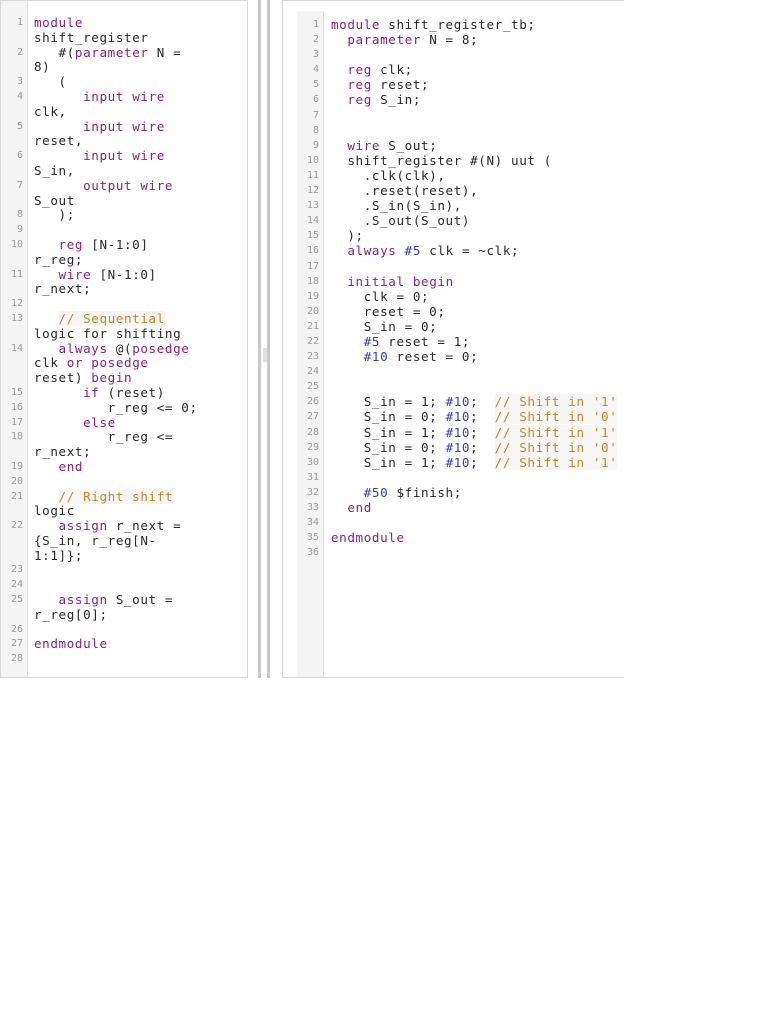 The image size is (768, 1024). Describe the element at coordinates (453, 54) in the screenshot. I see `code-line: 3` at that location.